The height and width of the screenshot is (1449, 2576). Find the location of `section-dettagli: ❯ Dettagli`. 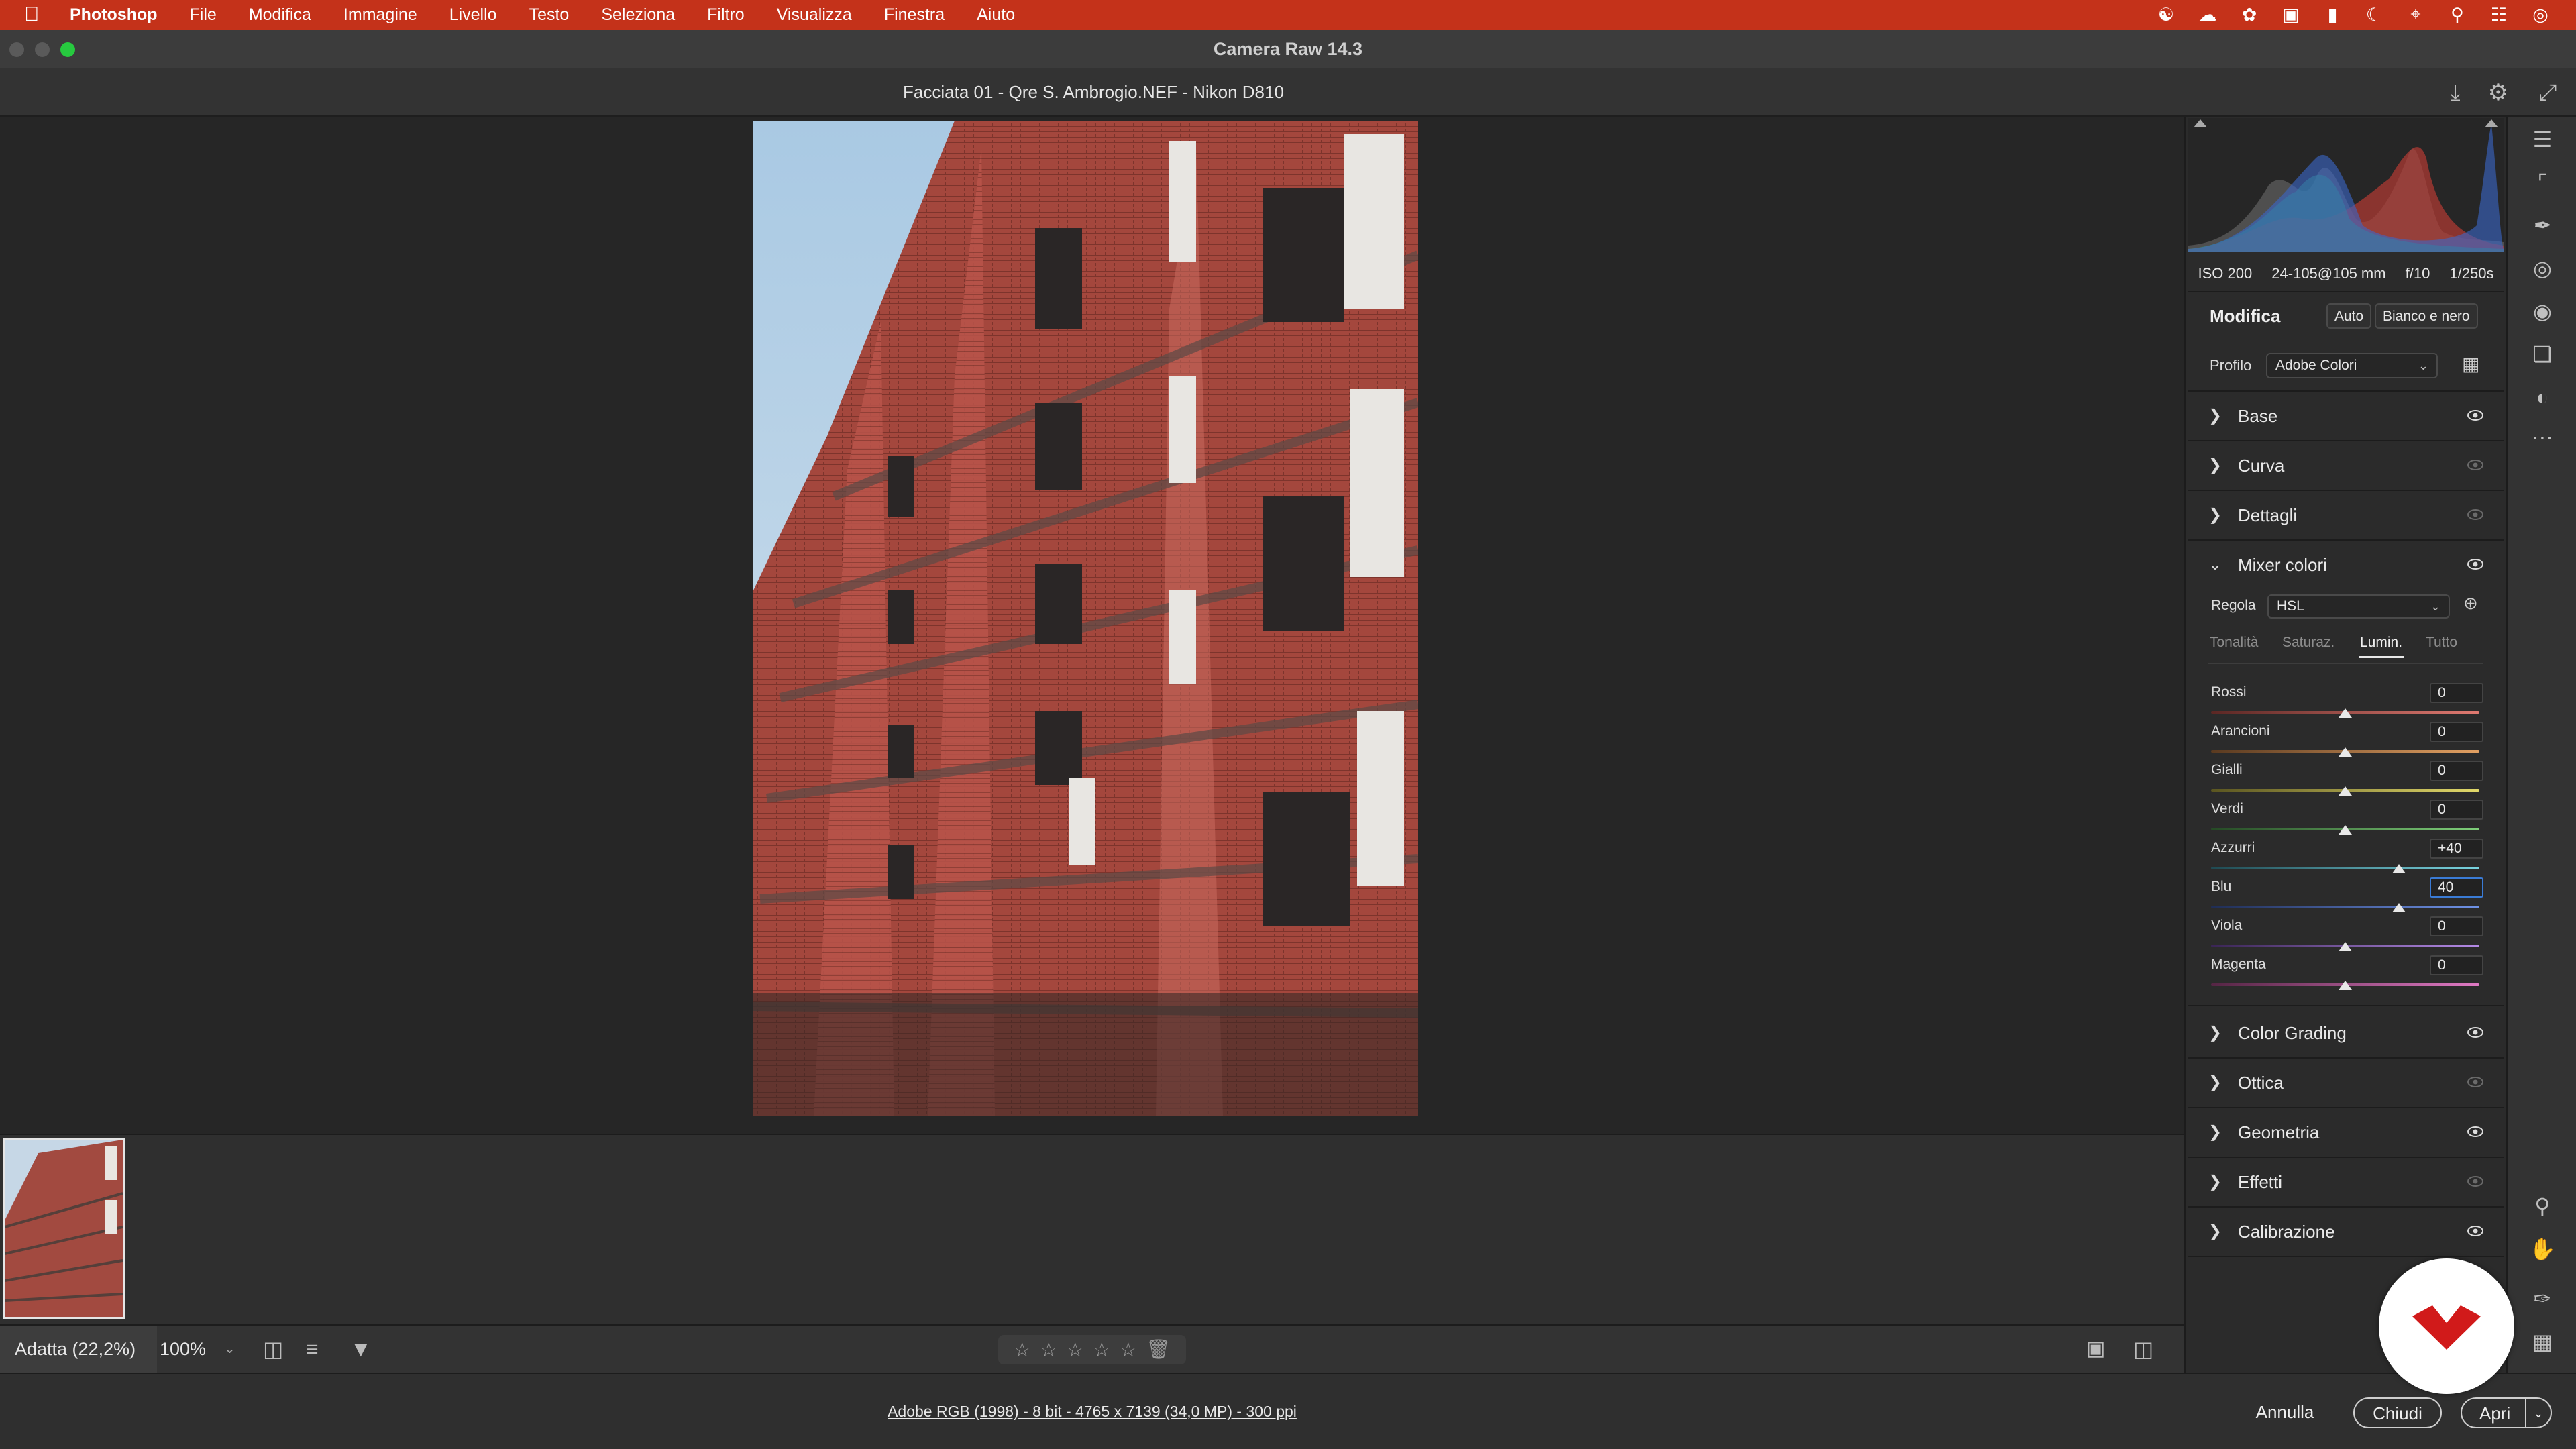

section-dettagli: ❯ Dettagli is located at coordinates (2346, 516).